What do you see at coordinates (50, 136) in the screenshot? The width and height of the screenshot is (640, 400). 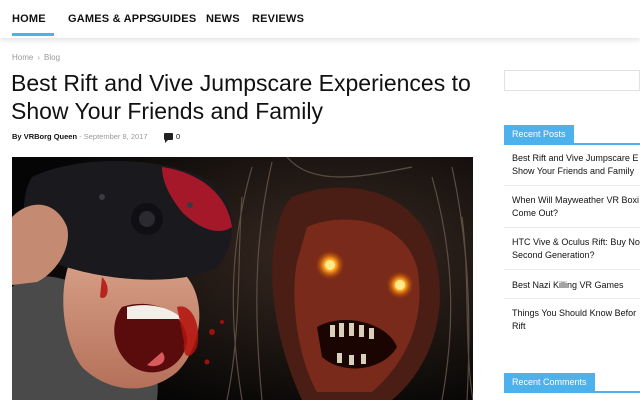 I see `author-link: VRBorg Queen` at bounding box center [50, 136].